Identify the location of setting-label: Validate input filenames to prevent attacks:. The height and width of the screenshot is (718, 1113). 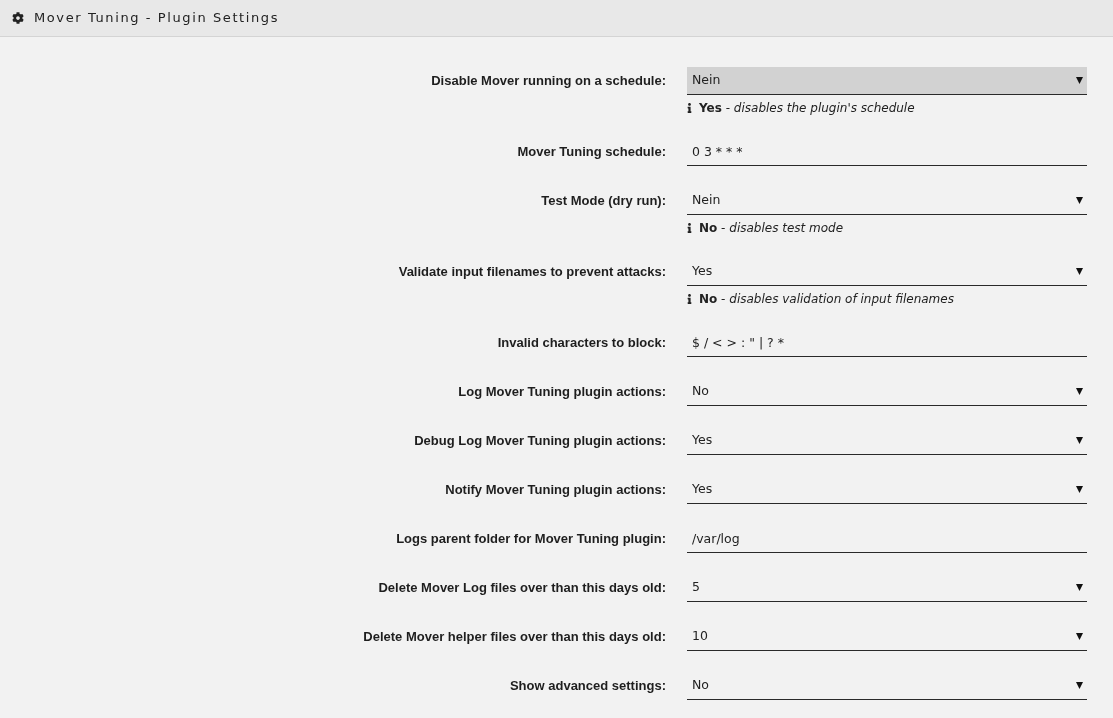
(532, 272).